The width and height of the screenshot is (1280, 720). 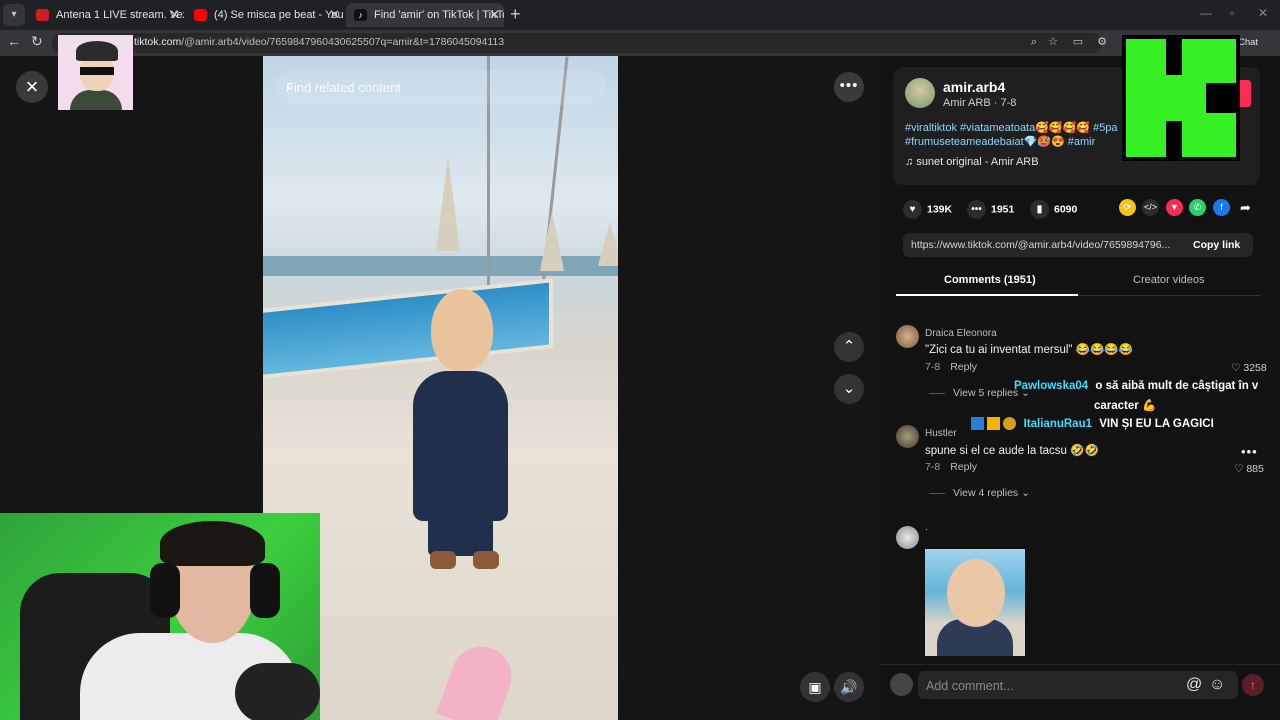 I want to click on commenter-name: Hustler, so click(x=941, y=433).